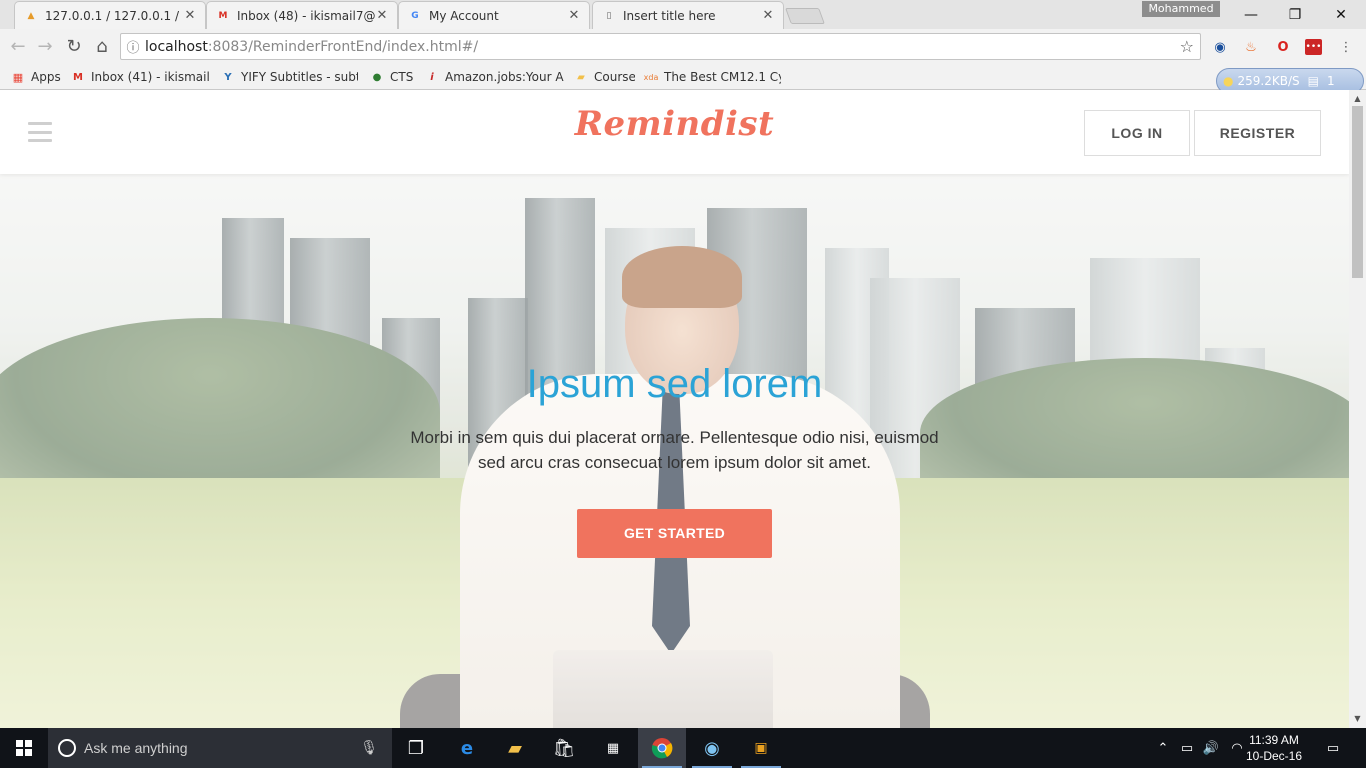 This screenshot has height=768, width=1366. I want to click on new-tab-button, so click(805, 16).